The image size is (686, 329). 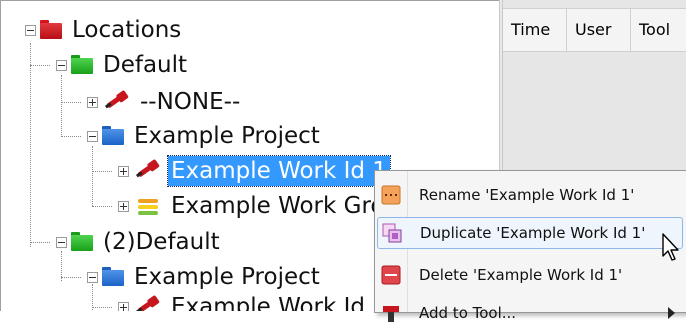 What do you see at coordinates (145, 65) in the screenshot?
I see `tree-node-label: Default` at bounding box center [145, 65].